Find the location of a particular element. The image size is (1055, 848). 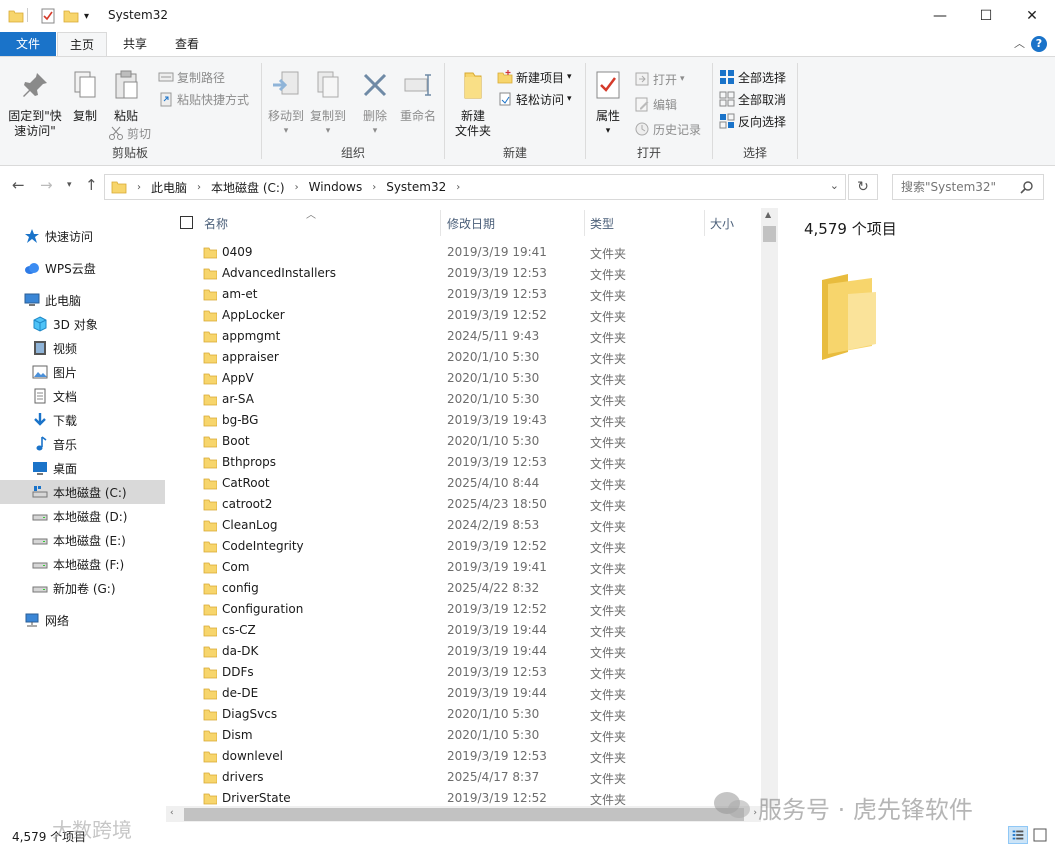

horizontal-scrollbar: ‹ › is located at coordinates (463, 814).